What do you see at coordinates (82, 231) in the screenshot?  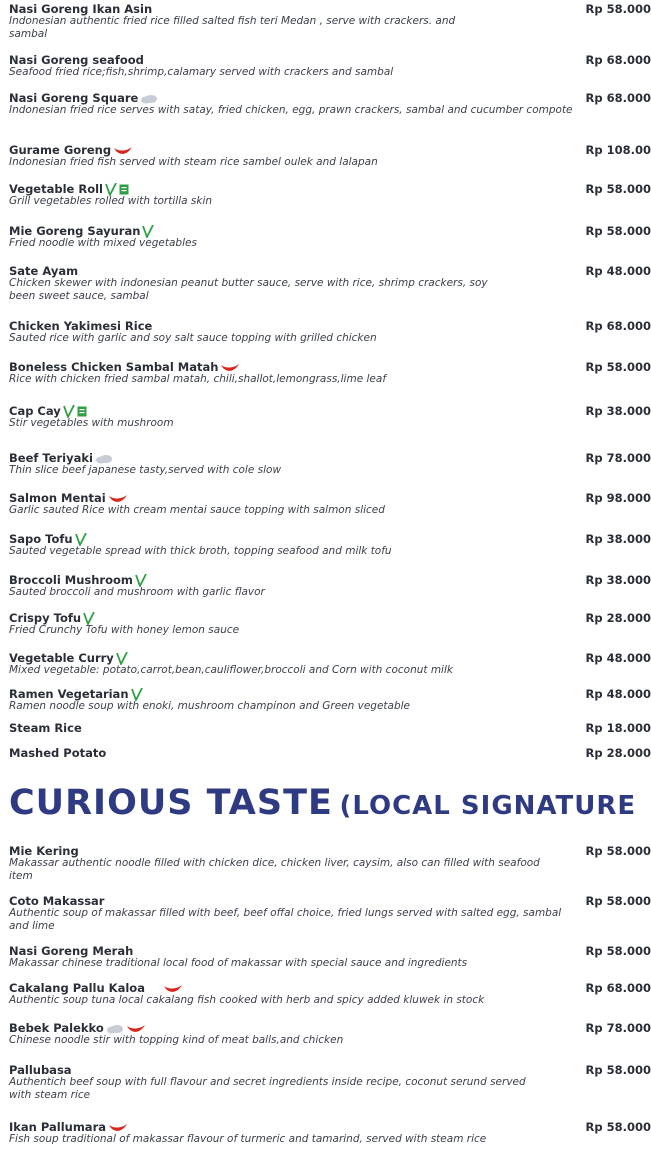 I see `item-name: Mie Goreng Sayuran` at bounding box center [82, 231].